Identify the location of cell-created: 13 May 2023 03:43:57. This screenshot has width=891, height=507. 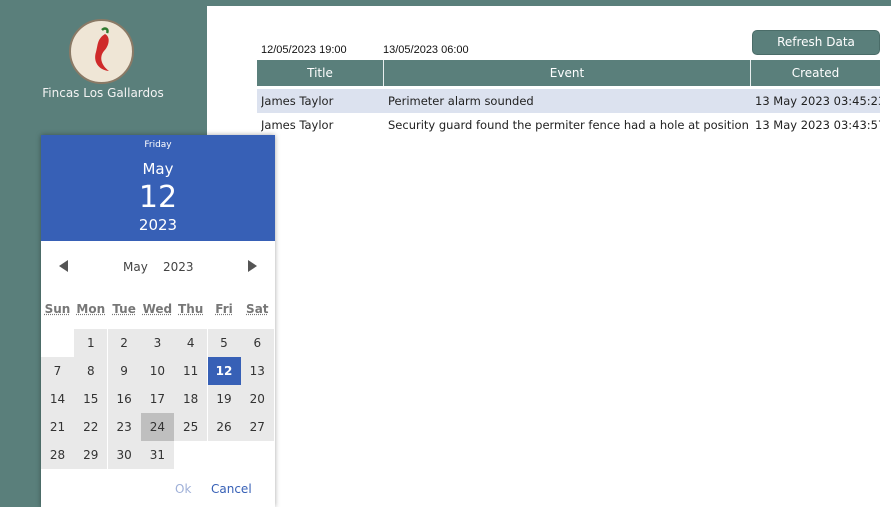
(817, 125).